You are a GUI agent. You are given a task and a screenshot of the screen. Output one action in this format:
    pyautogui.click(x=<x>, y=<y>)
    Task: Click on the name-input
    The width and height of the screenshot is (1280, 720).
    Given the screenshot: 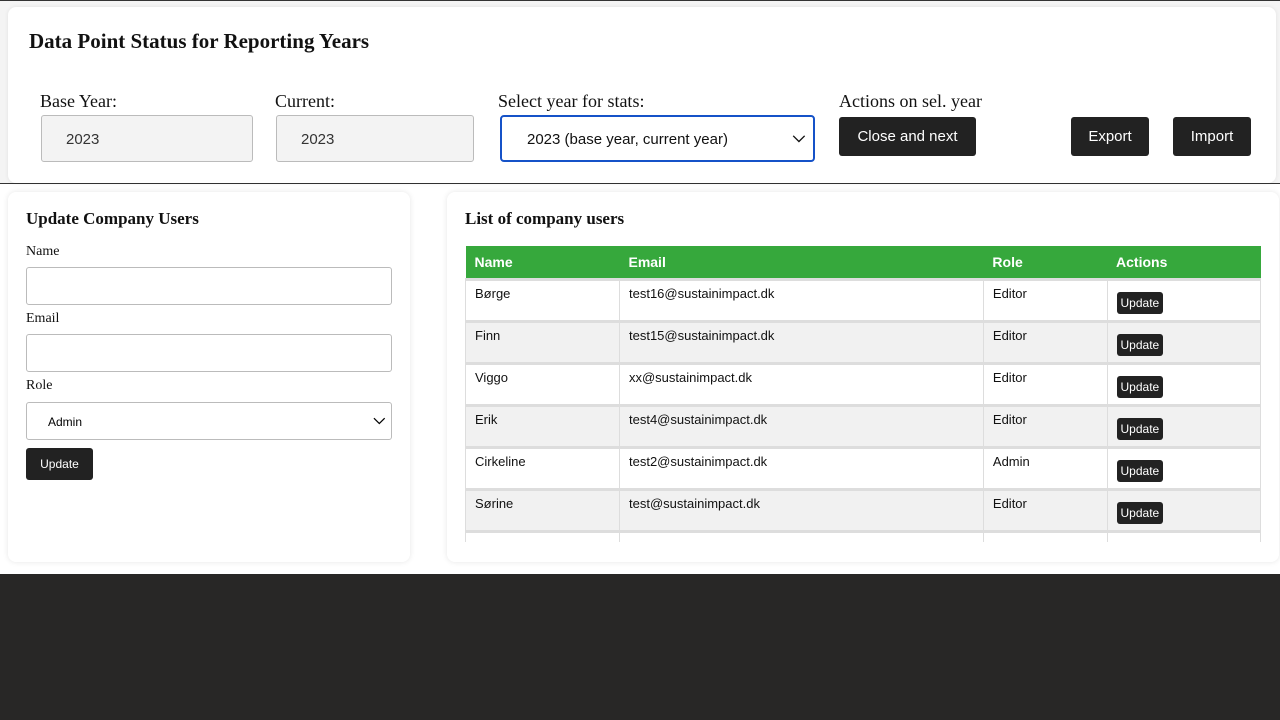 What is the action you would take?
    pyautogui.click(x=209, y=286)
    